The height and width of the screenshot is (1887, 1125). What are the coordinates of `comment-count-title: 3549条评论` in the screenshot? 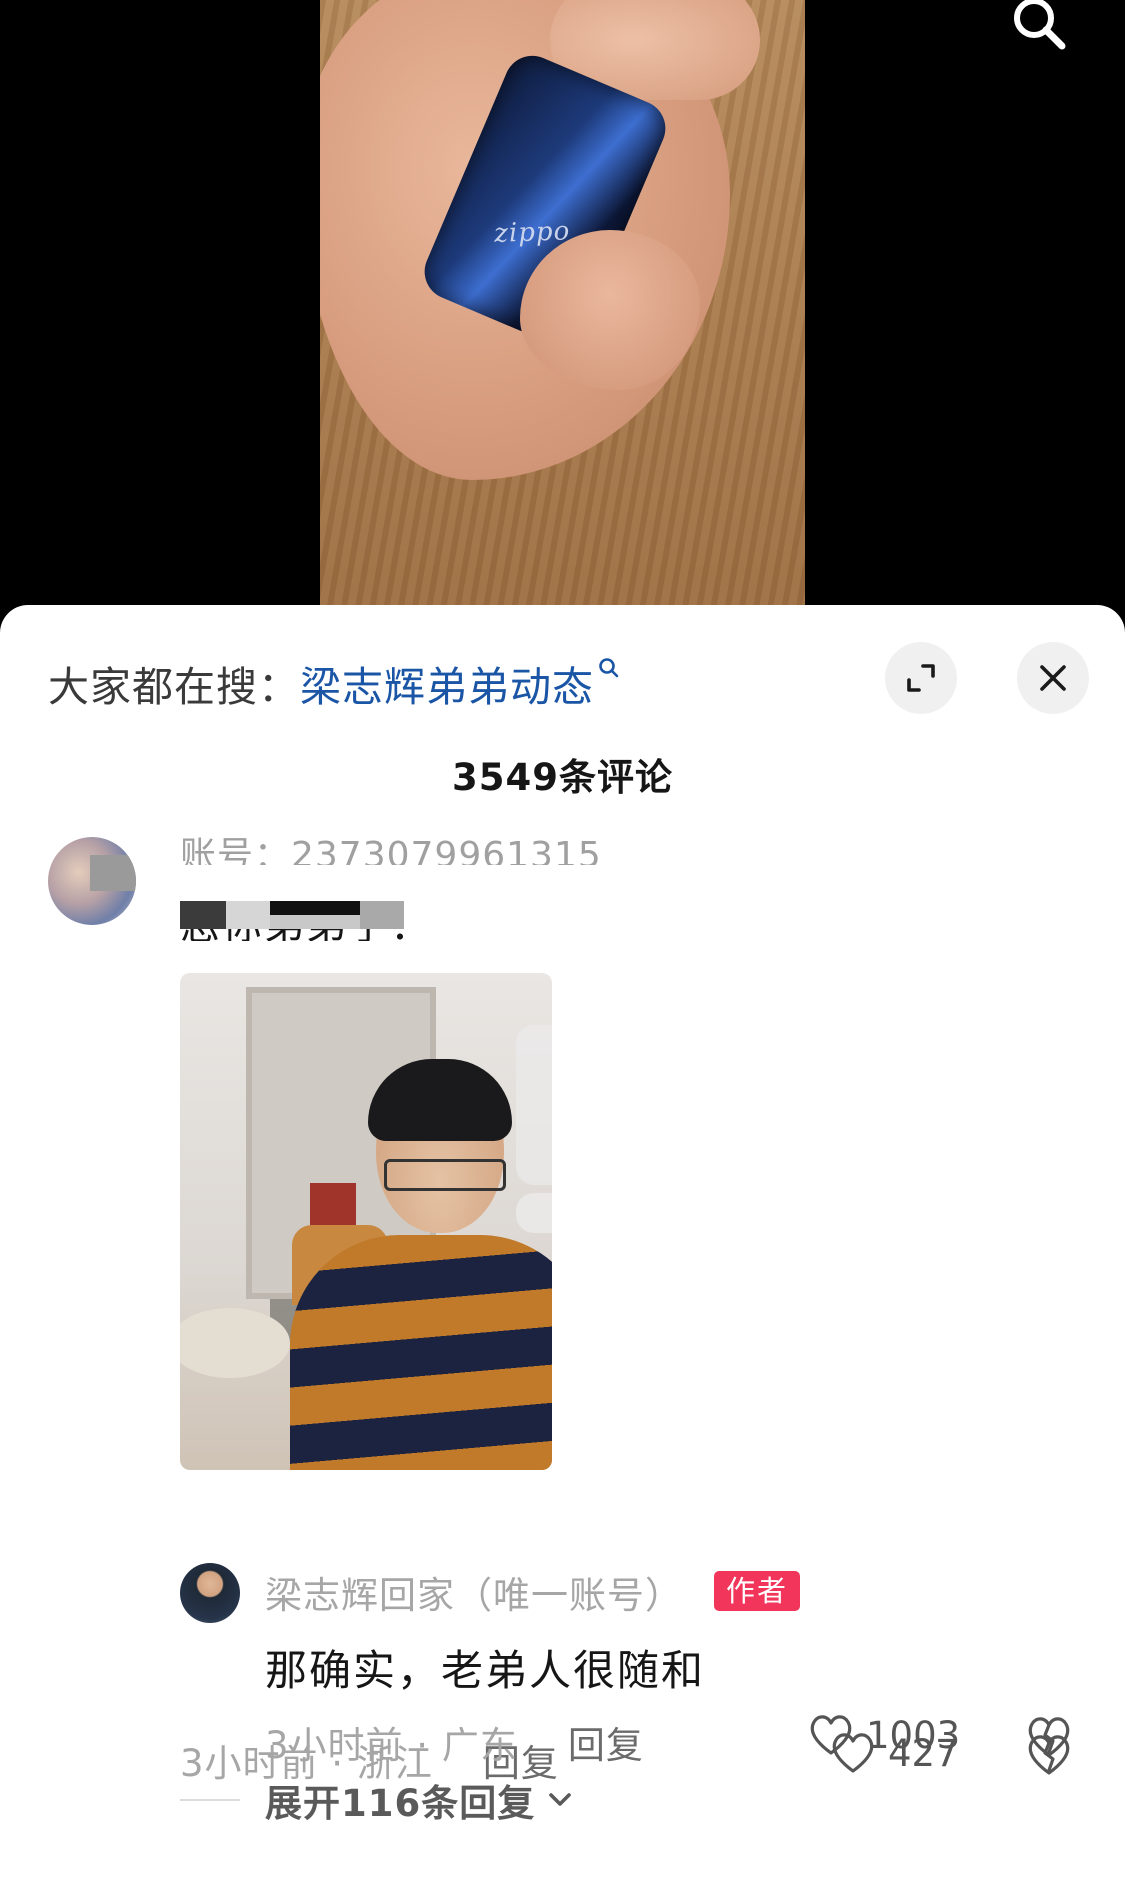 It's located at (562, 777).